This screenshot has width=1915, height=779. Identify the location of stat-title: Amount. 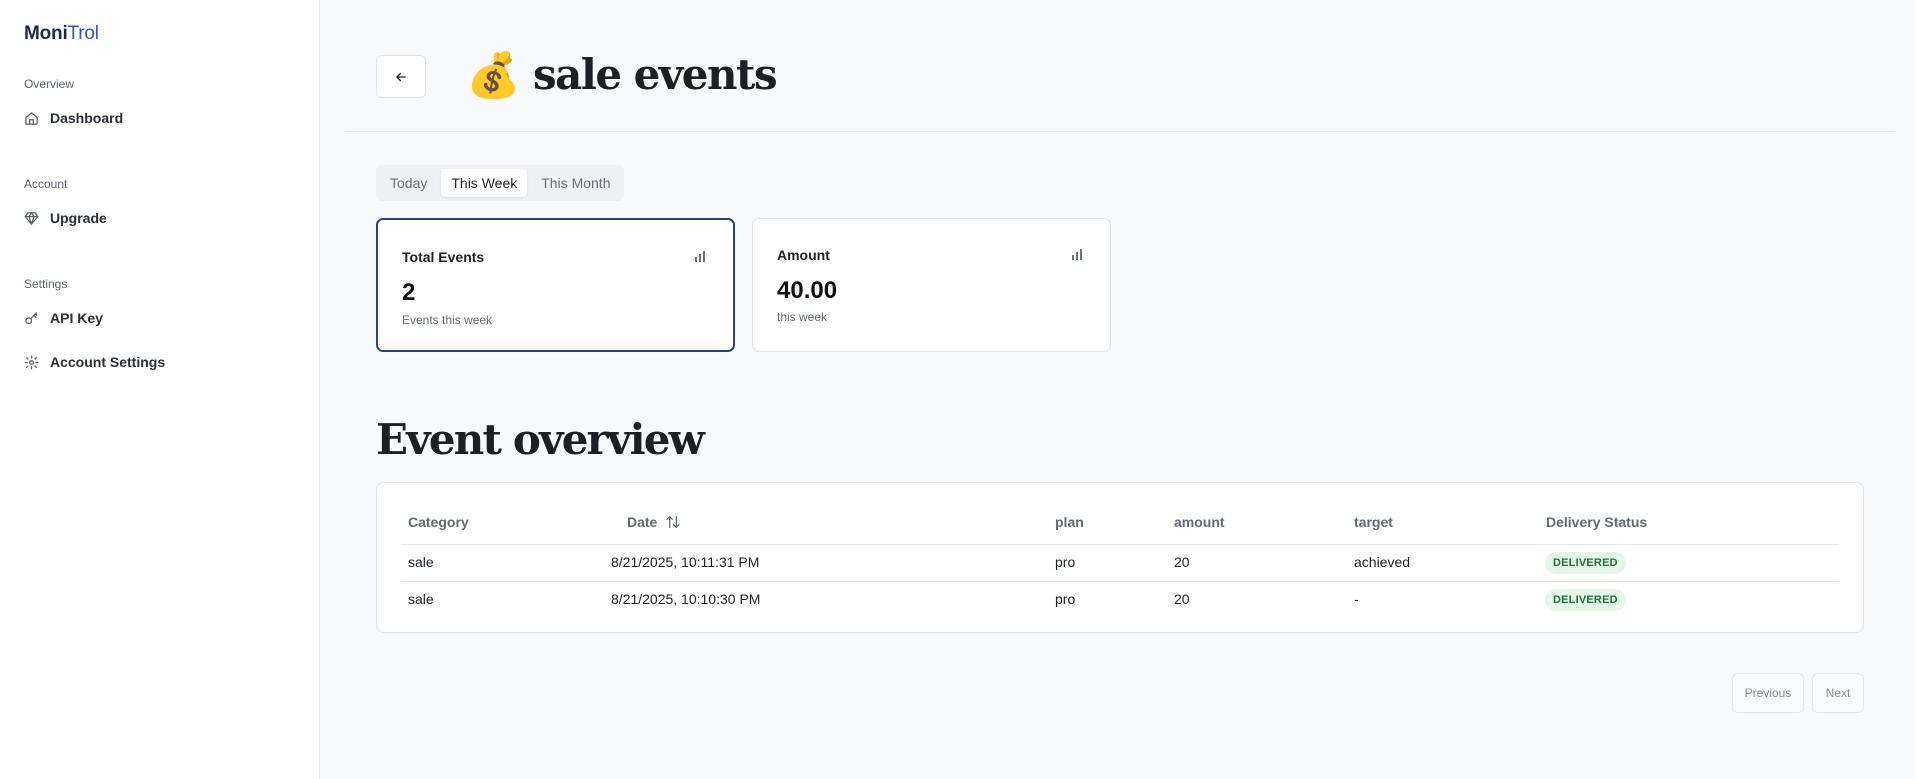
(803, 255).